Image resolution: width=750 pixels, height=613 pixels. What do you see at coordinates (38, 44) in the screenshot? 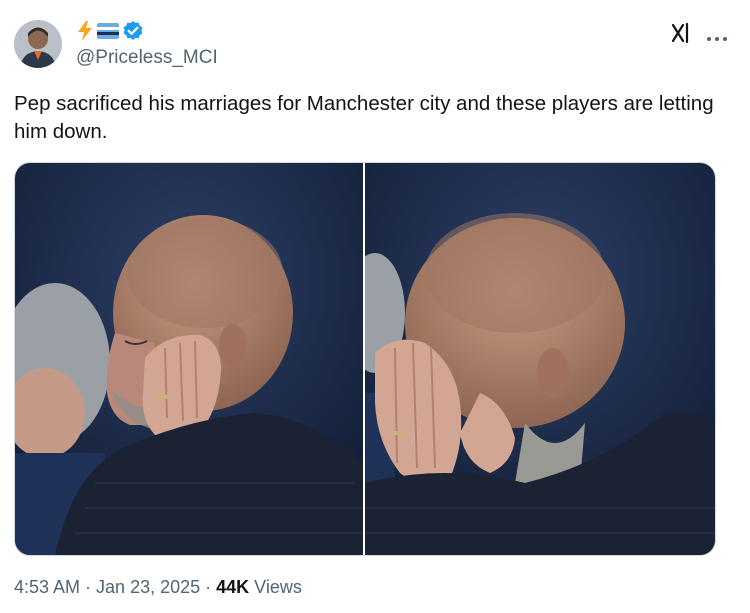
I see `author-avatar` at bounding box center [38, 44].